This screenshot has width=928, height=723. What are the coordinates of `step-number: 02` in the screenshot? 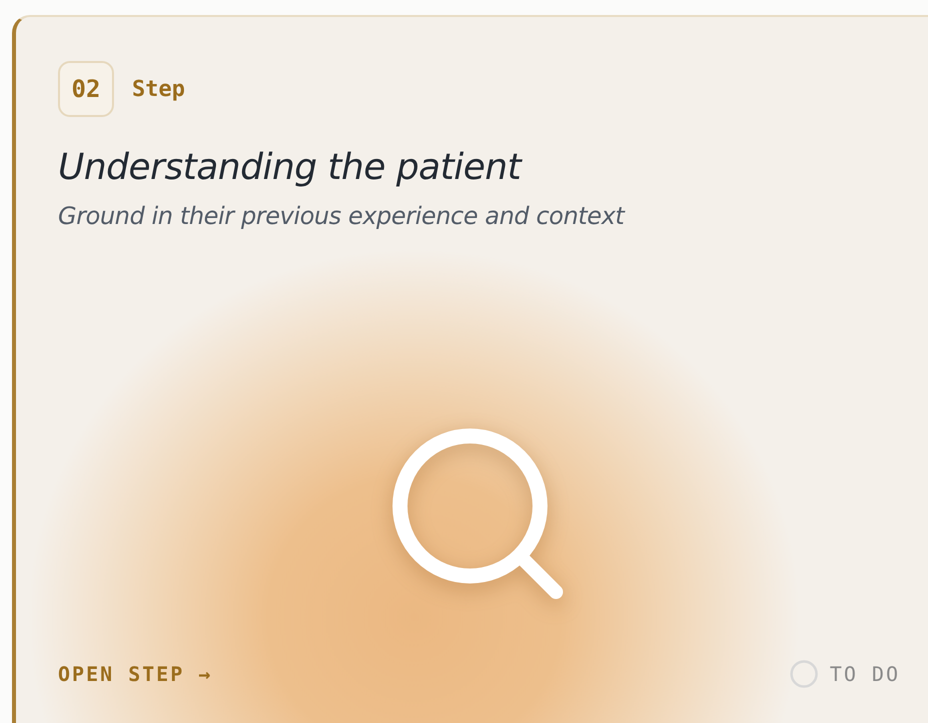 It's located at (86, 89).